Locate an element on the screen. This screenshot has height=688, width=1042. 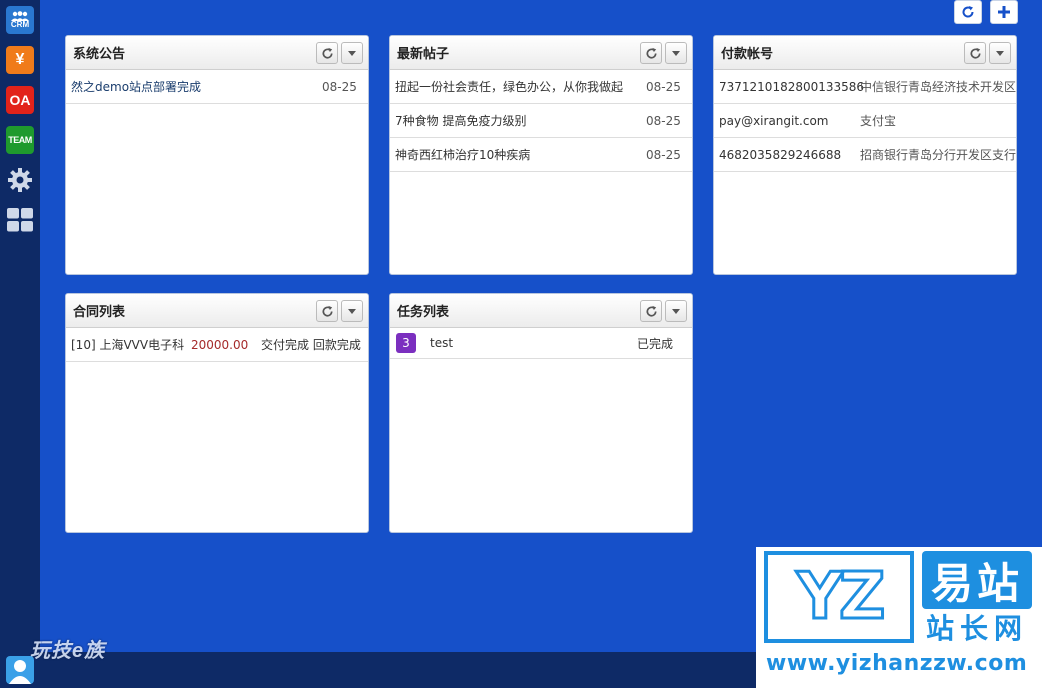
watermark: YZ 易站 站长网 www.yizhanzzw.com is located at coordinates (899, 617).